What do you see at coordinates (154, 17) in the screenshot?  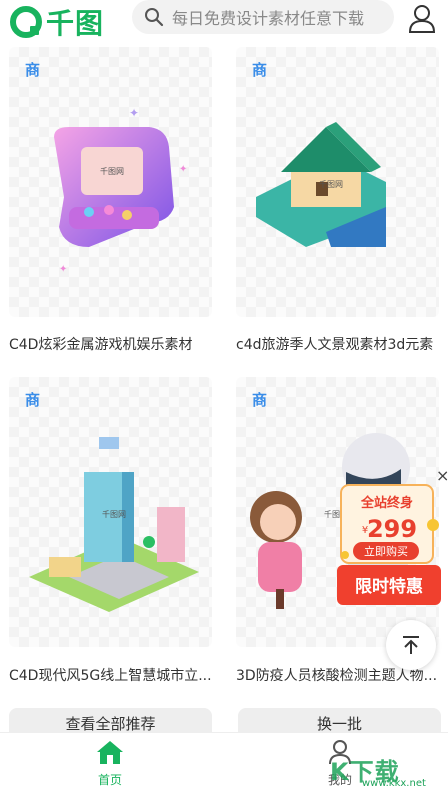 I see `search-icon` at bounding box center [154, 17].